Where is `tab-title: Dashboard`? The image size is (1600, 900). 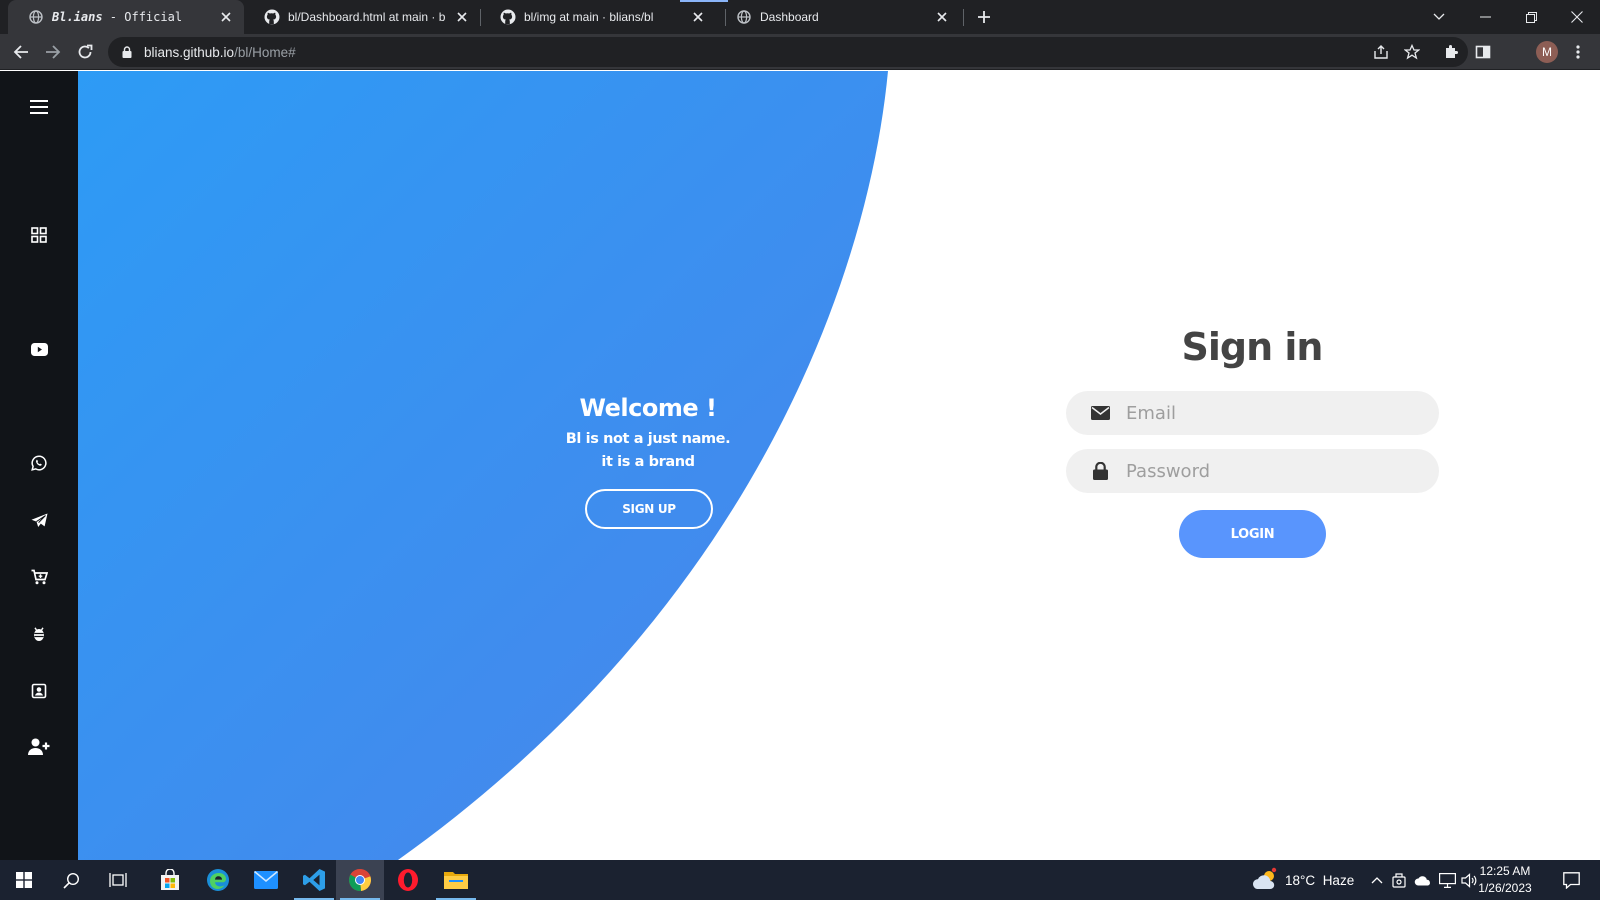 tab-title: Dashboard is located at coordinates (789, 17).